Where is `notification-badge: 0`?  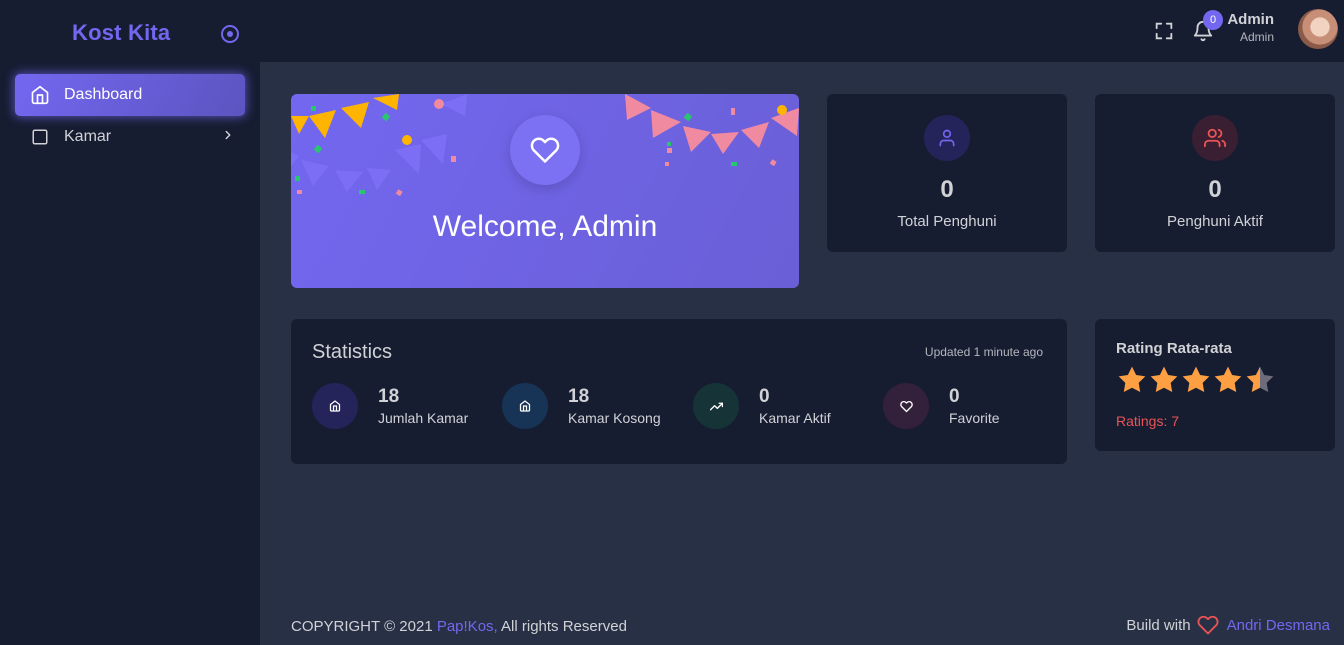 notification-badge: 0 is located at coordinates (1213, 20).